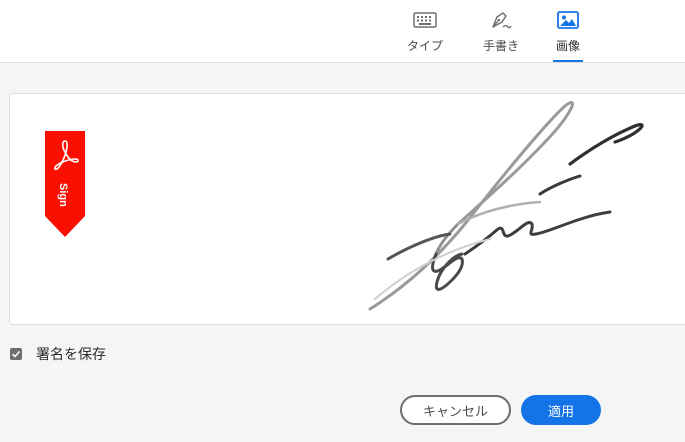  Describe the element at coordinates (425, 20) in the screenshot. I see `keyboard-icon` at that location.